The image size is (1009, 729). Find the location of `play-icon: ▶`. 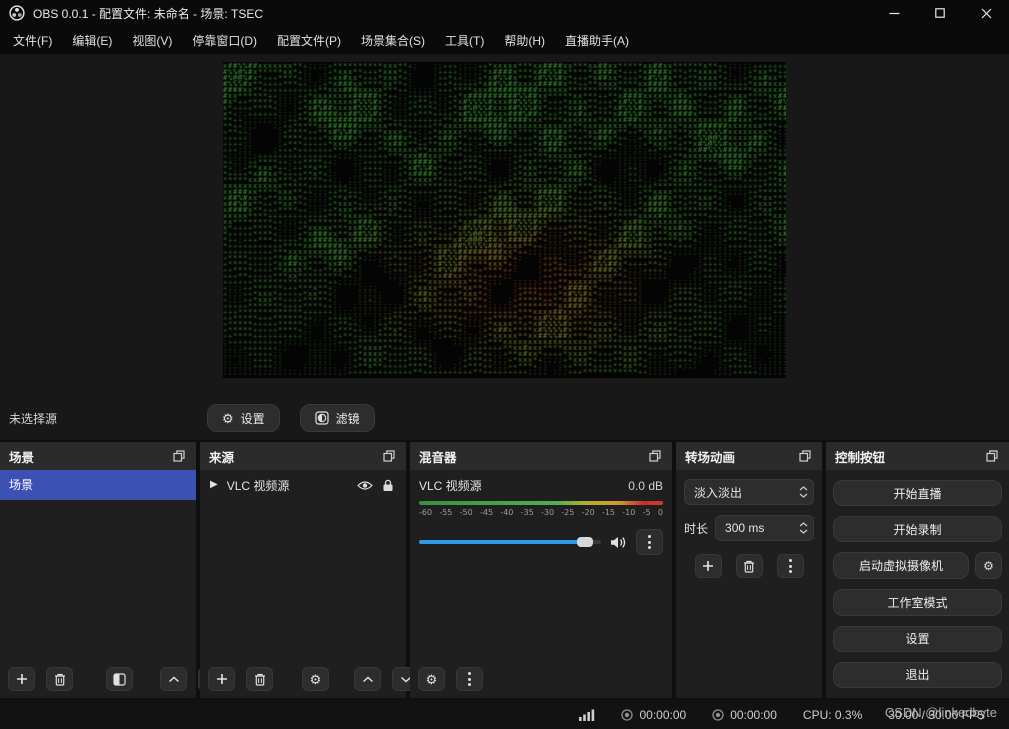

play-icon: ▶ is located at coordinates (214, 484).